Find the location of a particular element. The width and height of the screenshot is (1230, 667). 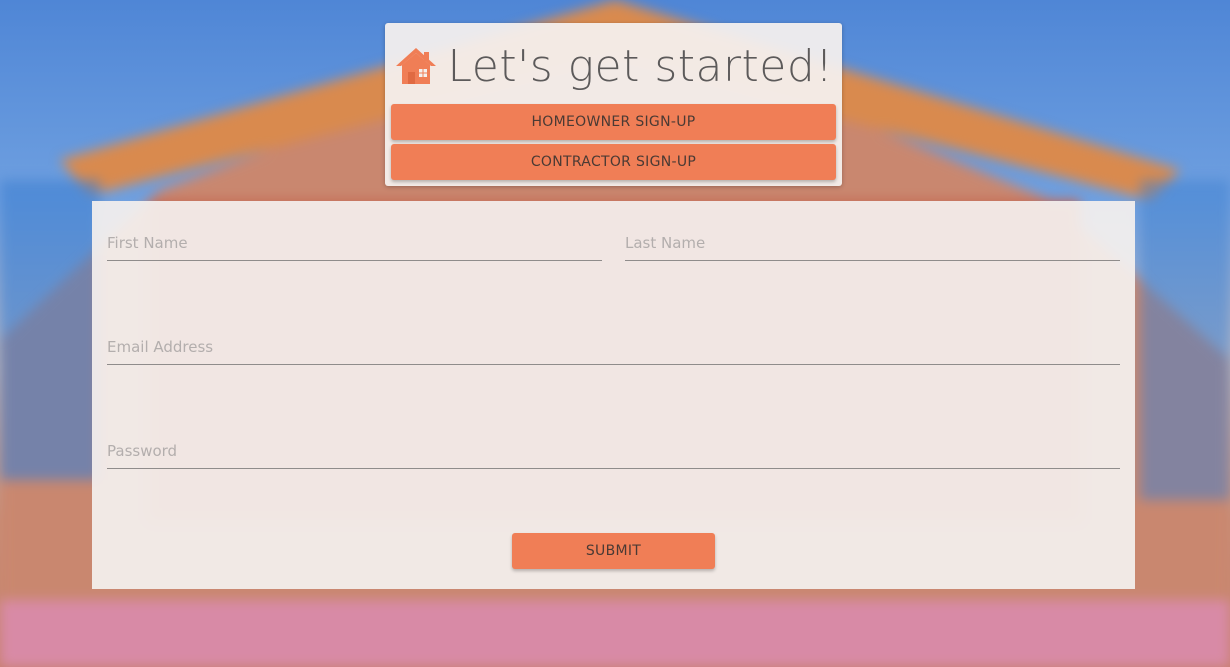

password-input is located at coordinates (613, 451).